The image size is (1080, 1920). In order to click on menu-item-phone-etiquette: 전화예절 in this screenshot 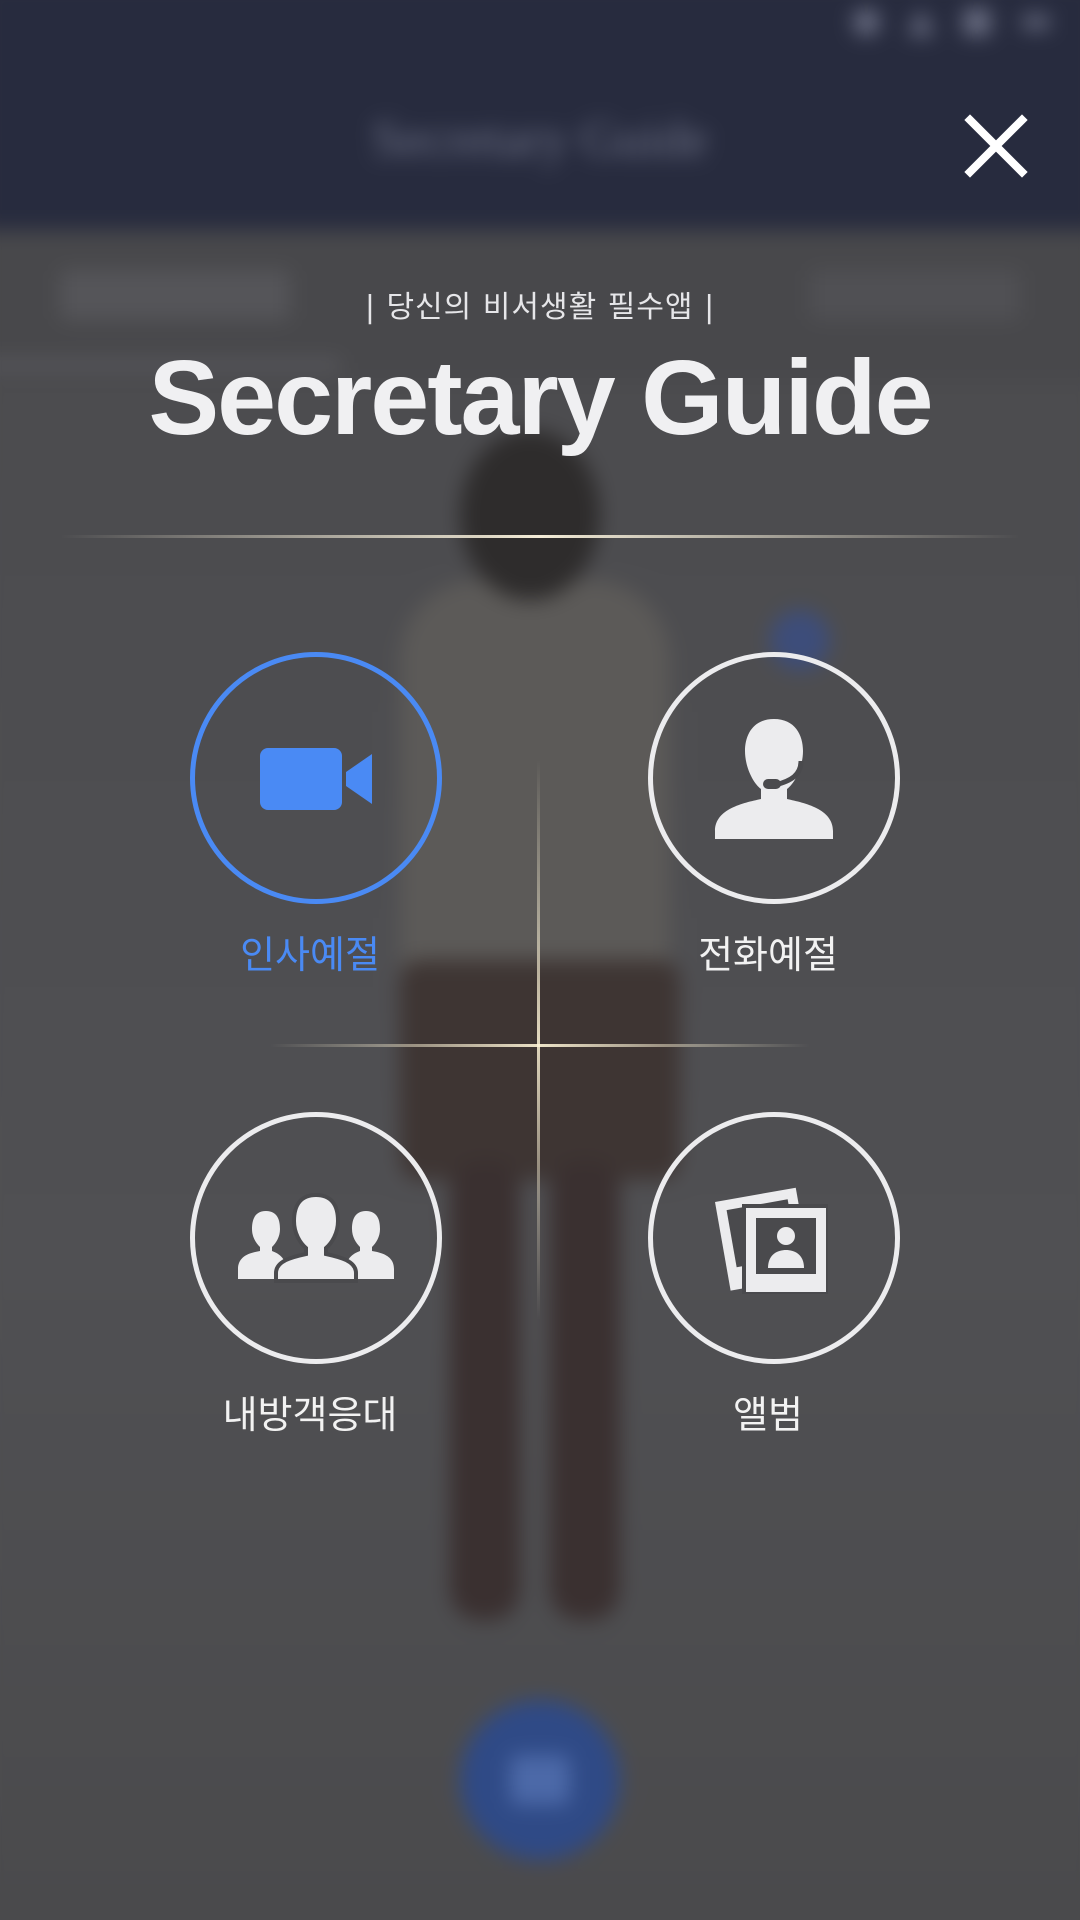, I will do `click(763, 822)`.